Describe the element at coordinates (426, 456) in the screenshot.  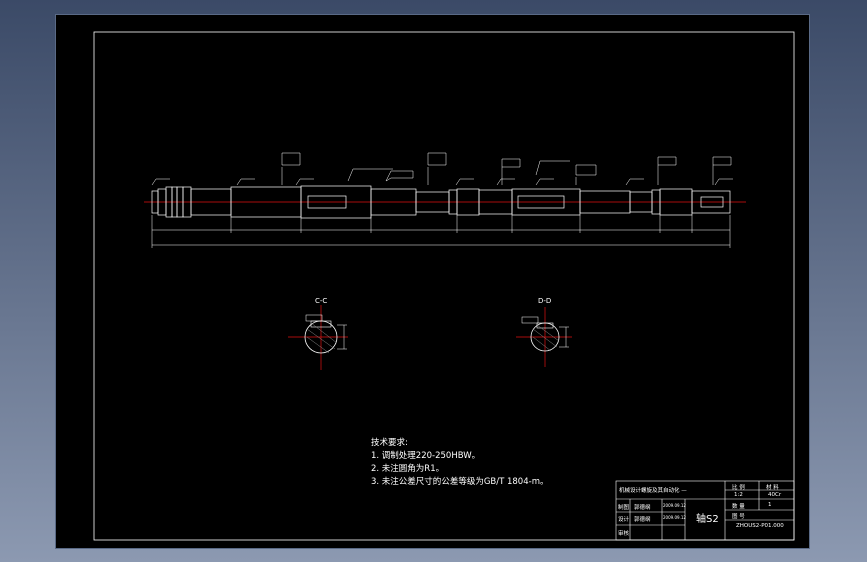
I see `requirement-item-1: 1. 调制处理220-250HBW。` at that location.